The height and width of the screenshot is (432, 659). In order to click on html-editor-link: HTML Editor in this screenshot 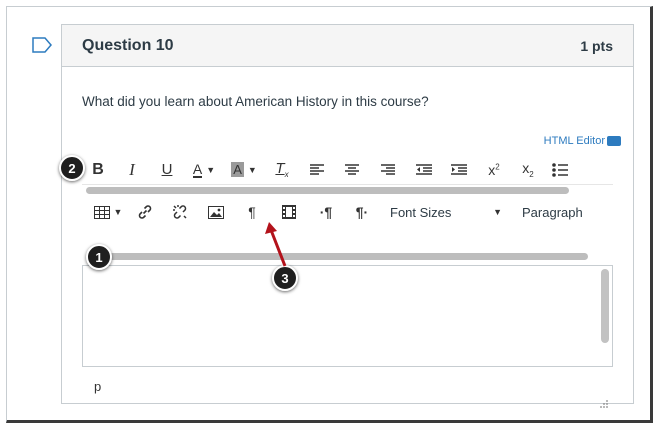, I will do `click(582, 141)`.